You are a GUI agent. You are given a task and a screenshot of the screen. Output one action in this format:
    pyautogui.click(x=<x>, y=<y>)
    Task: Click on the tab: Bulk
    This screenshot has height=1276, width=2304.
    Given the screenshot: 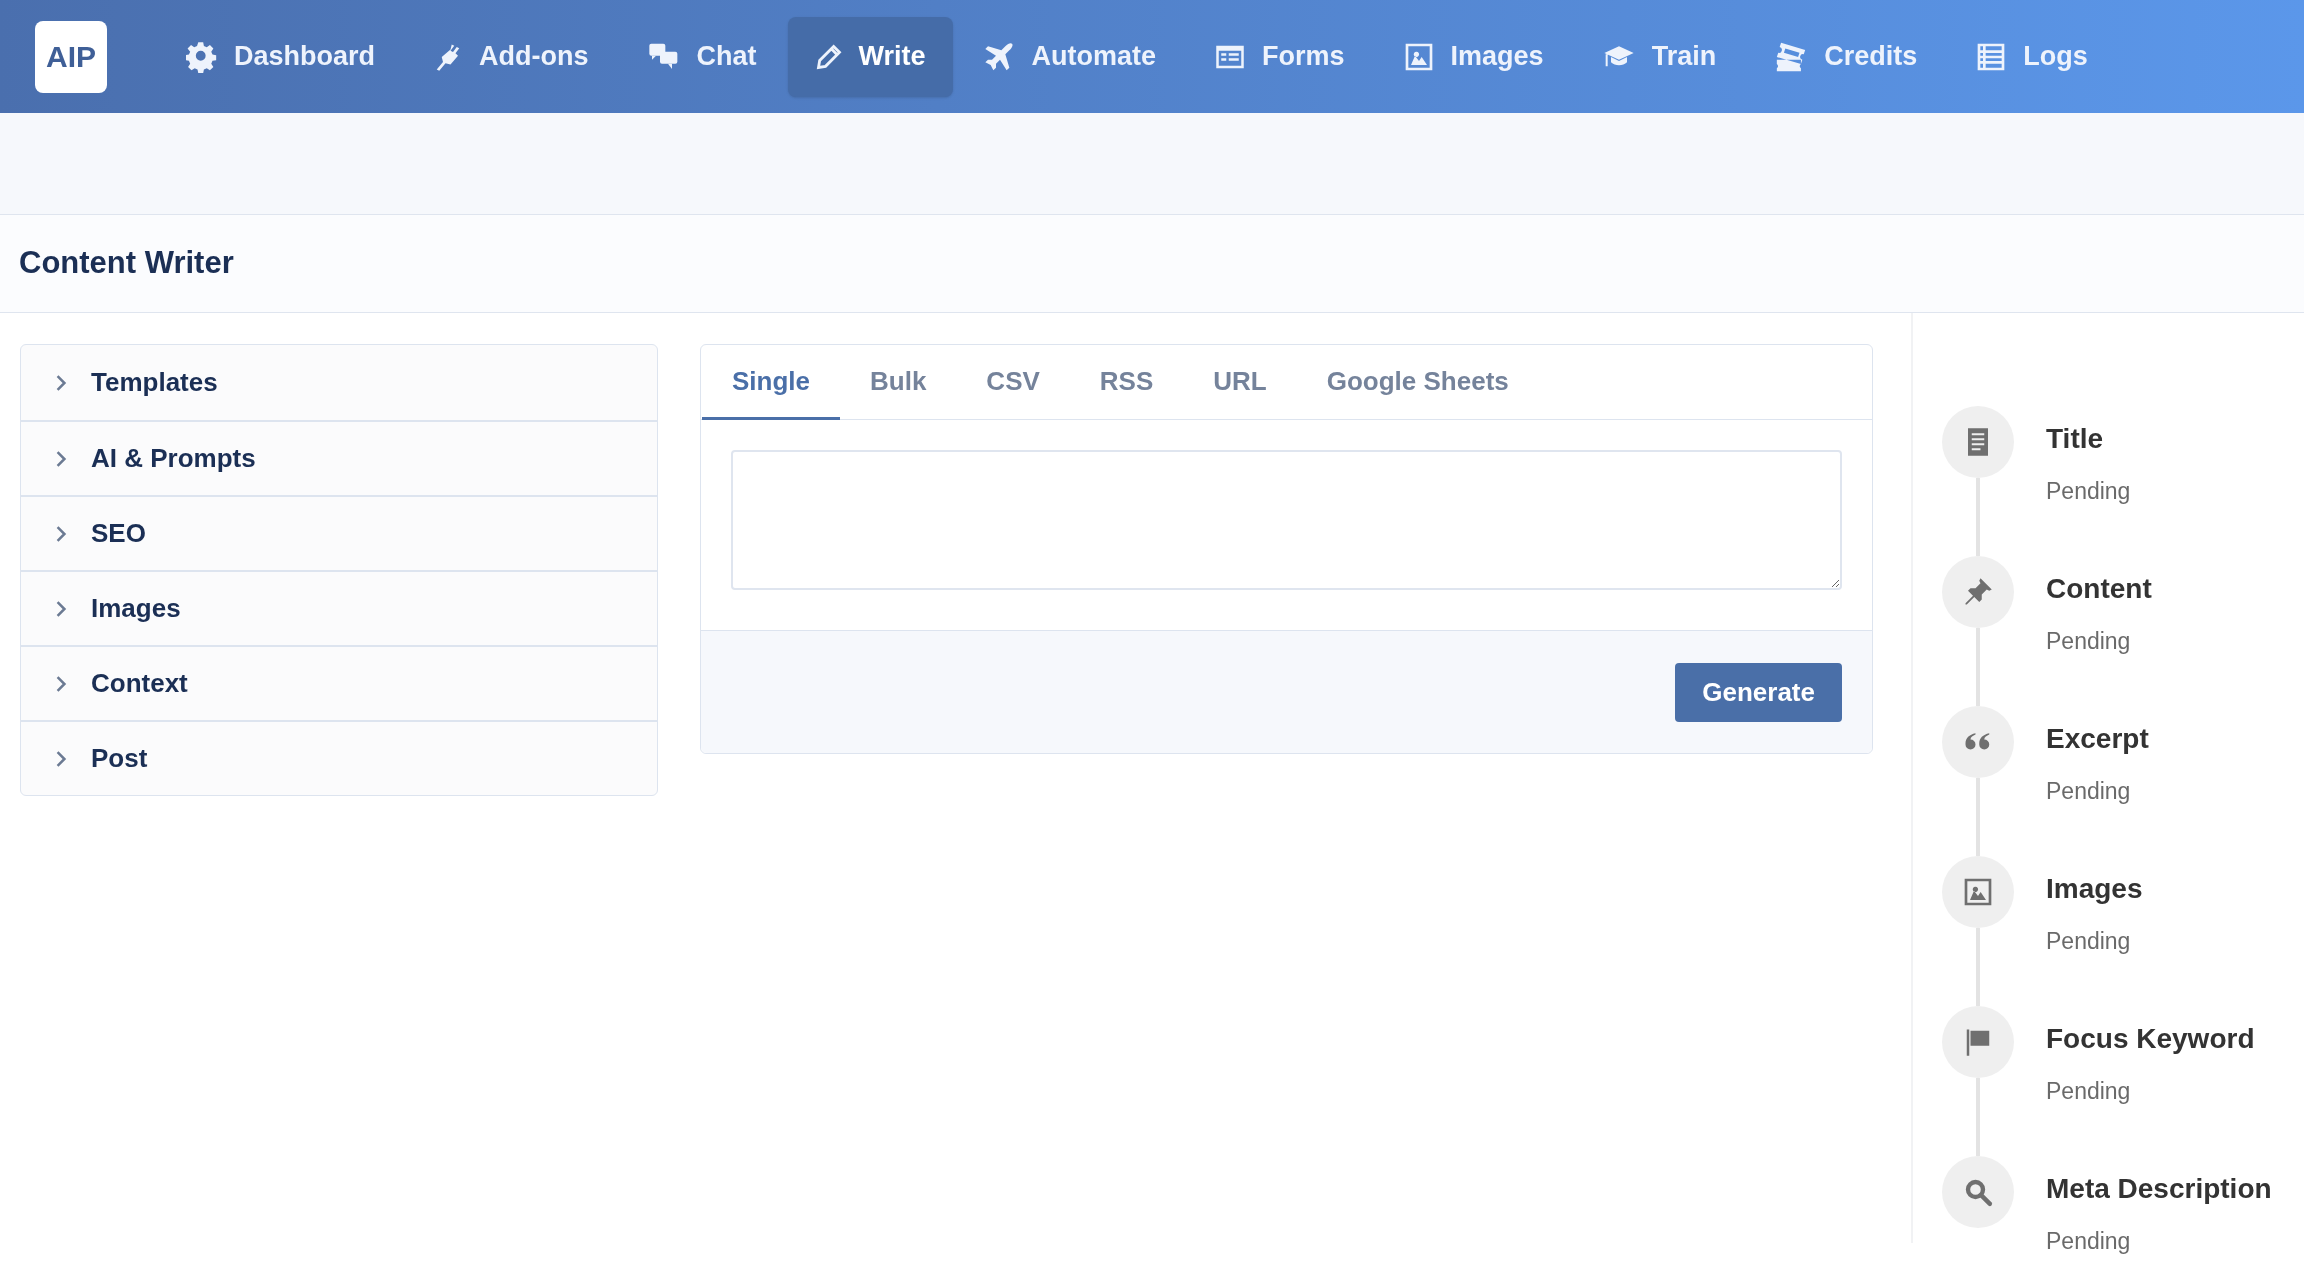 What is the action you would take?
    pyautogui.click(x=898, y=382)
    